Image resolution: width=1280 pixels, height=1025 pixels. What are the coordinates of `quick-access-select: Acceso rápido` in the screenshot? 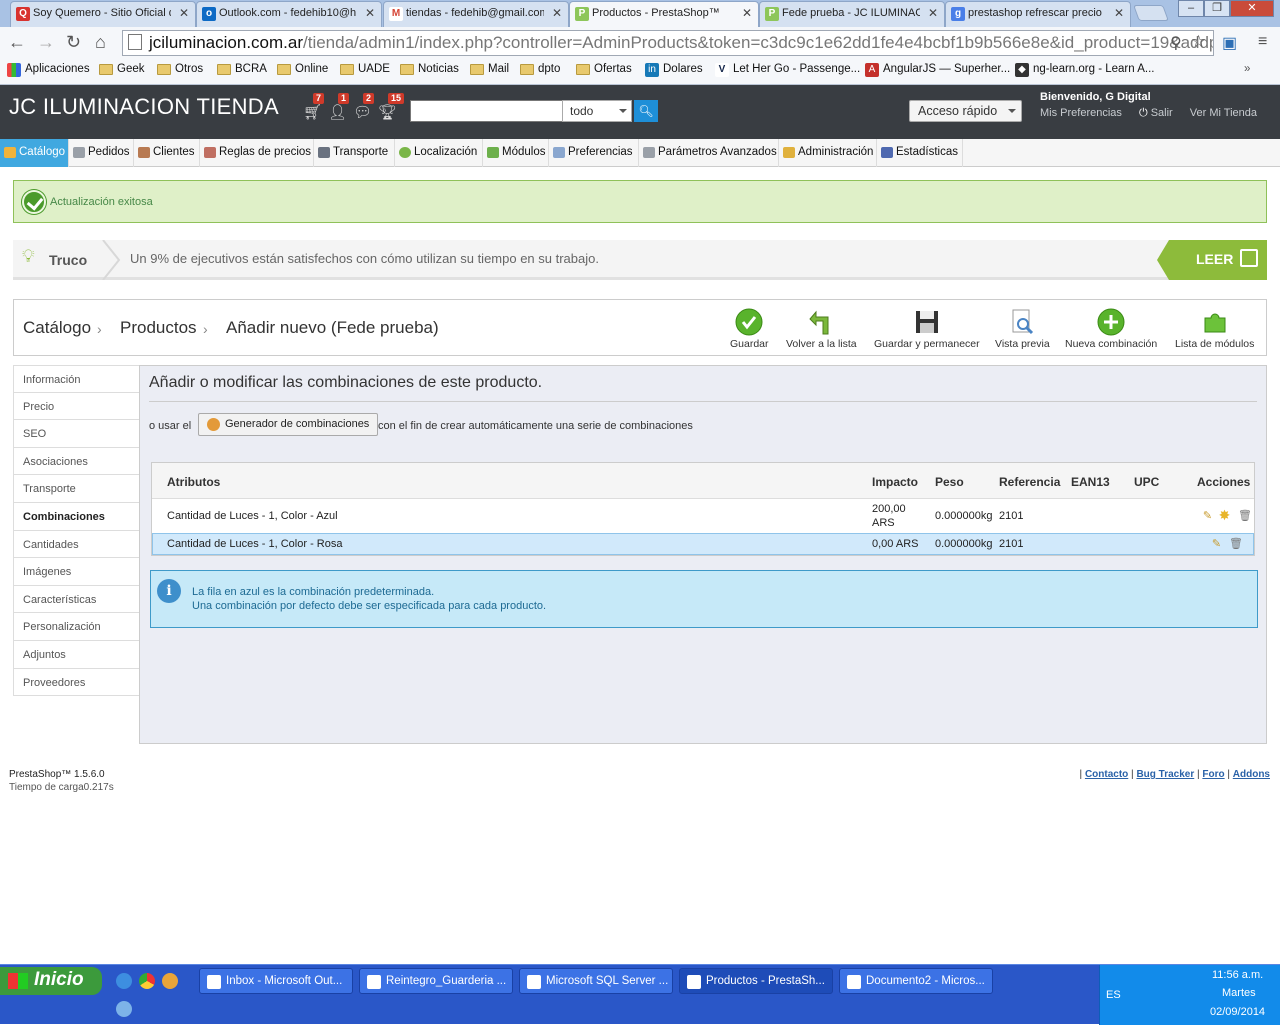 It's located at (965, 111).